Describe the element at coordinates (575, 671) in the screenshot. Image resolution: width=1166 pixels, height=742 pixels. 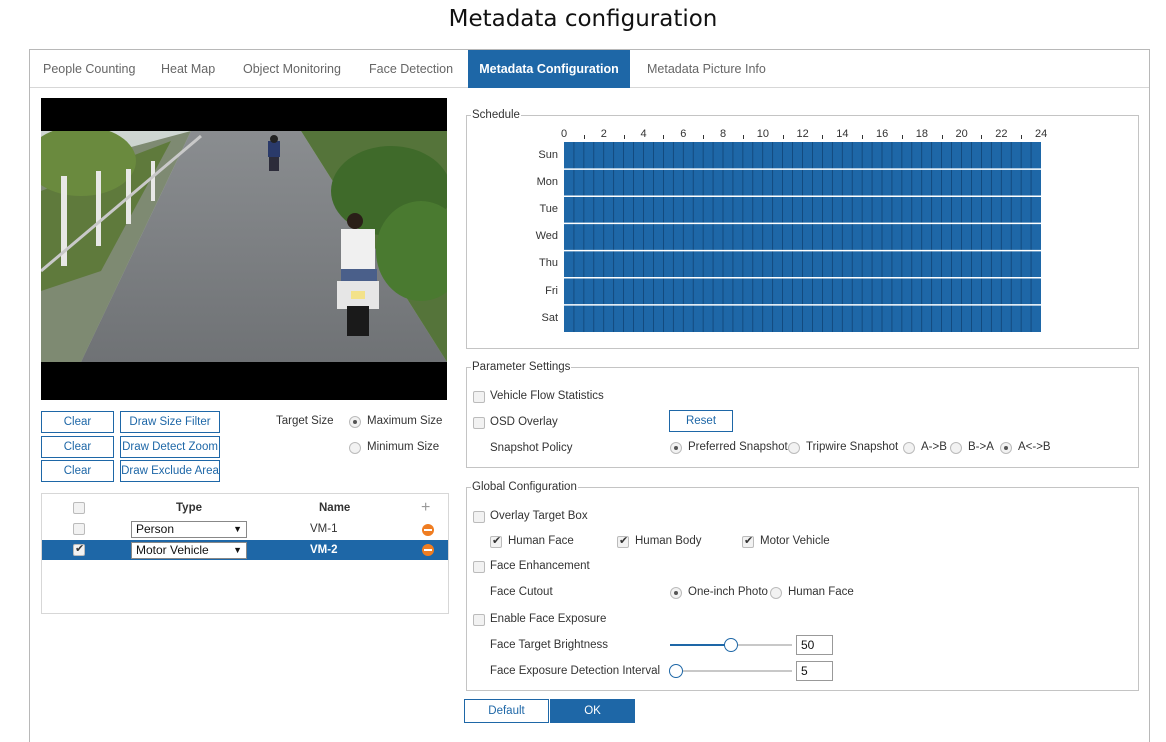
I see `face-exposure-detection-interval-label: Face Exposure Detection Interval` at that location.